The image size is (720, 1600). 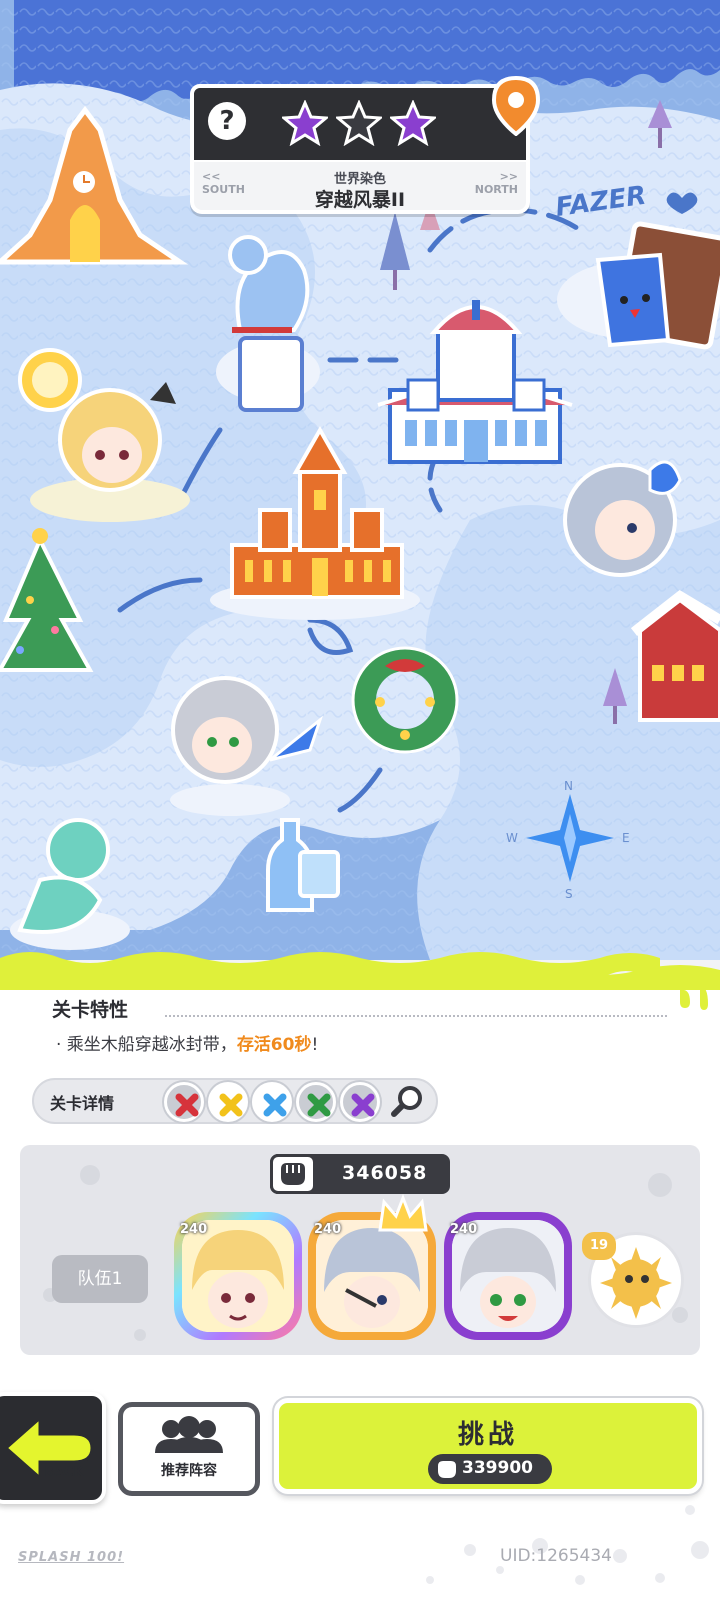 What do you see at coordinates (416, 1016) in the screenshot?
I see `trait-divider` at bounding box center [416, 1016].